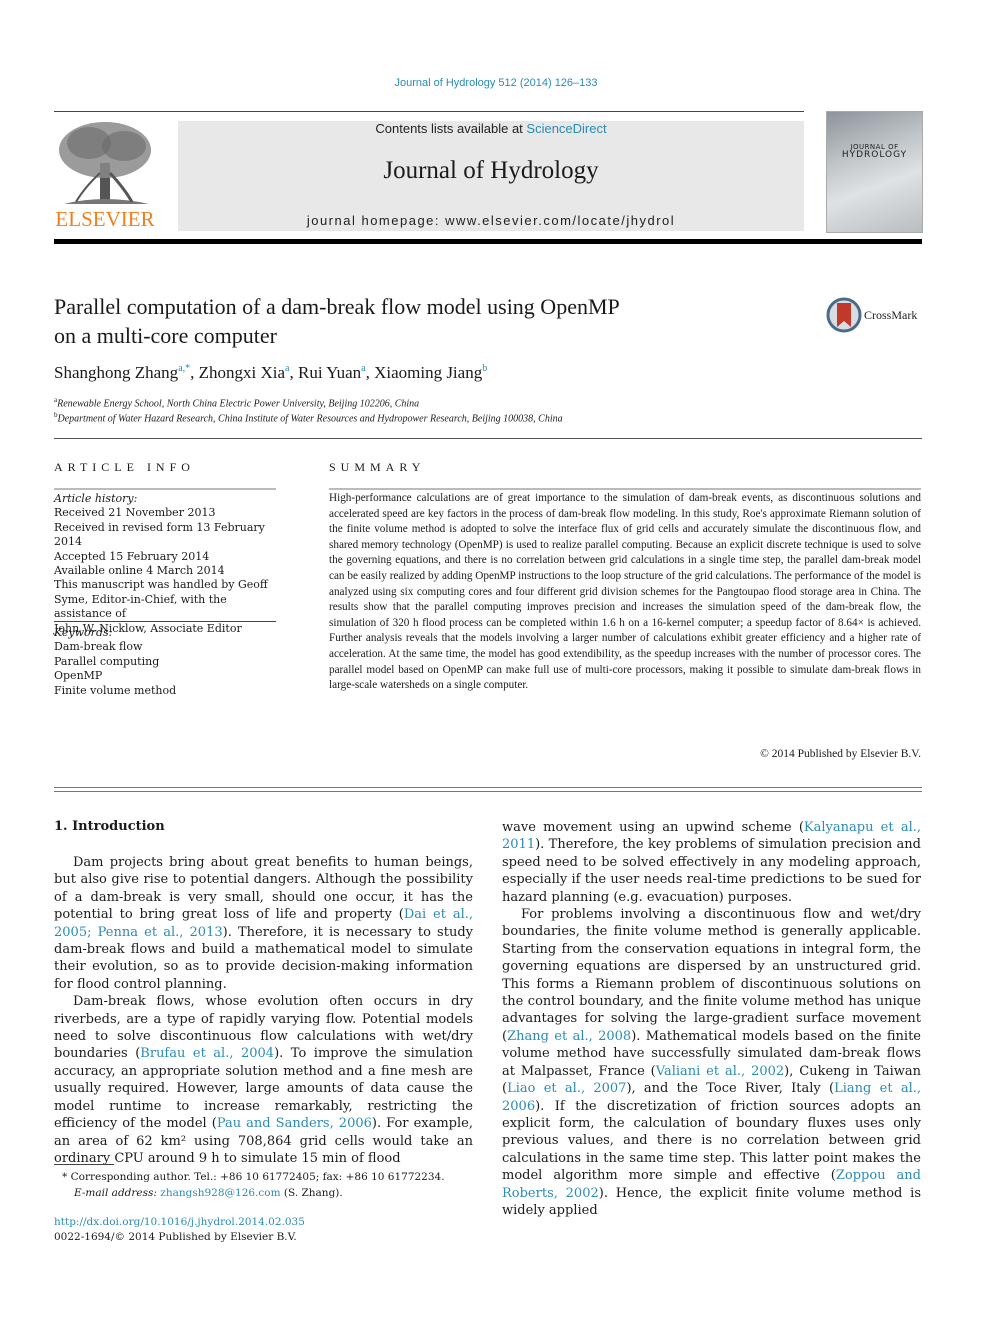 This screenshot has width=992, height=1323. What do you see at coordinates (566, 1088) in the screenshot?
I see `citation-link: Liao et al., 2007` at bounding box center [566, 1088].